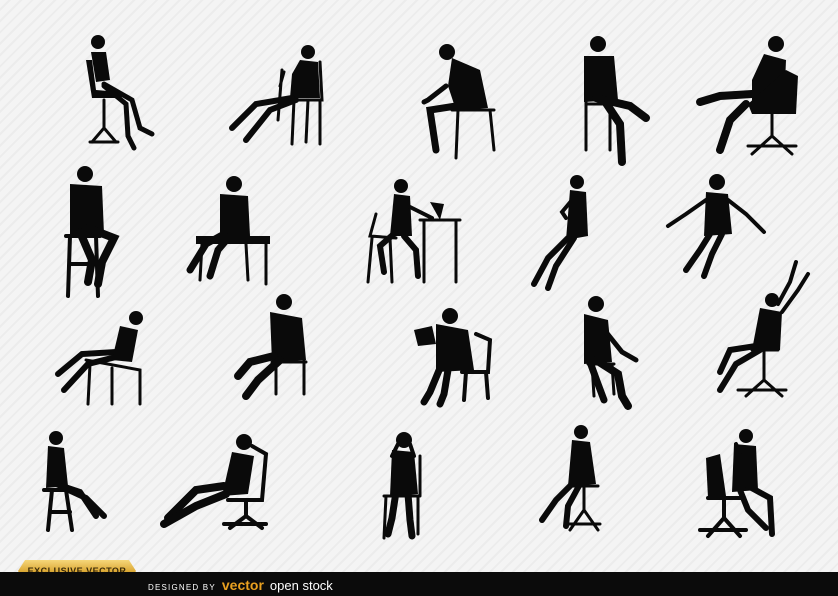 The width and height of the screenshot is (838, 596). Describe the element at coordinates (617, 101) in the screenshot. I see `silhouette-man-chair-leg-crossed` at that location.